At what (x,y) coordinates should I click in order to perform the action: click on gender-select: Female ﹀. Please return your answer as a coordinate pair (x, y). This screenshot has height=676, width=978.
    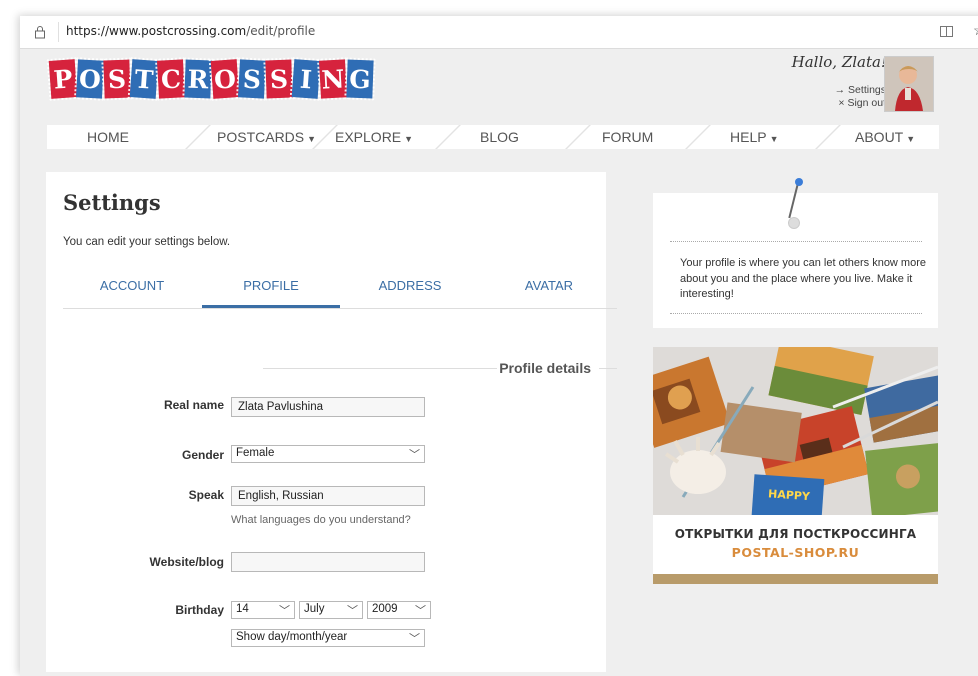
    Looking at the image, I should click on (328, 454).